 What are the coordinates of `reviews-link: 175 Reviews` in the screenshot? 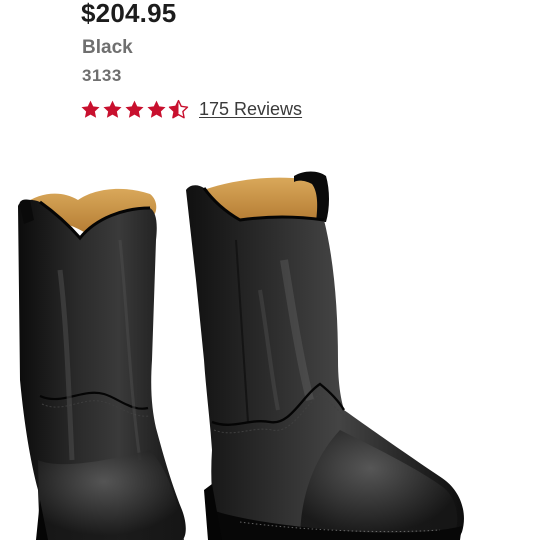 It's located at (250, 109).